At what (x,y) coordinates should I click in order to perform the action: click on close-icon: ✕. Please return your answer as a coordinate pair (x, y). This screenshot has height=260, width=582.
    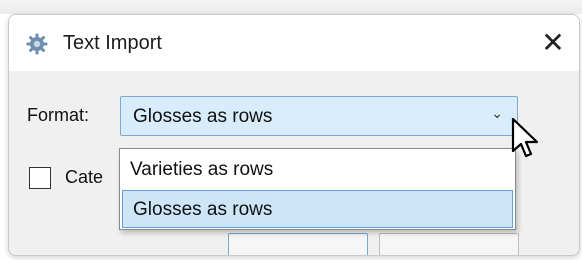
    Looking at the image, I should click on (553, 42).